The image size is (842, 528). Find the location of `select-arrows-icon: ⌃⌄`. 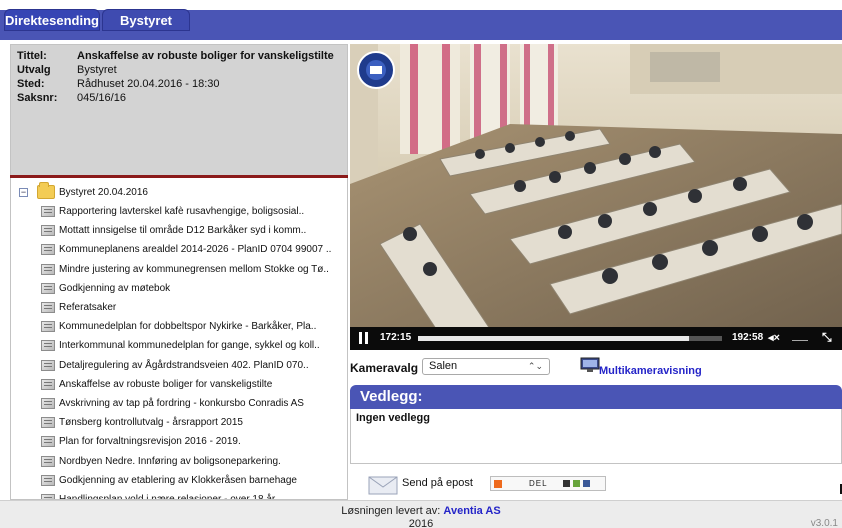

select-arrows-icon: ⌃⌄ is located at coordinates (535, 366).